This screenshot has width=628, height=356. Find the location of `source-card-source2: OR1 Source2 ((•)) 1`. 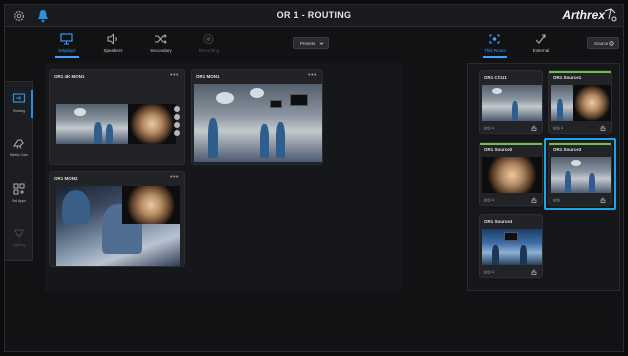

source-card-source2: OR1 Source2 ((•)) 1 is located at coordinates (511, 174).